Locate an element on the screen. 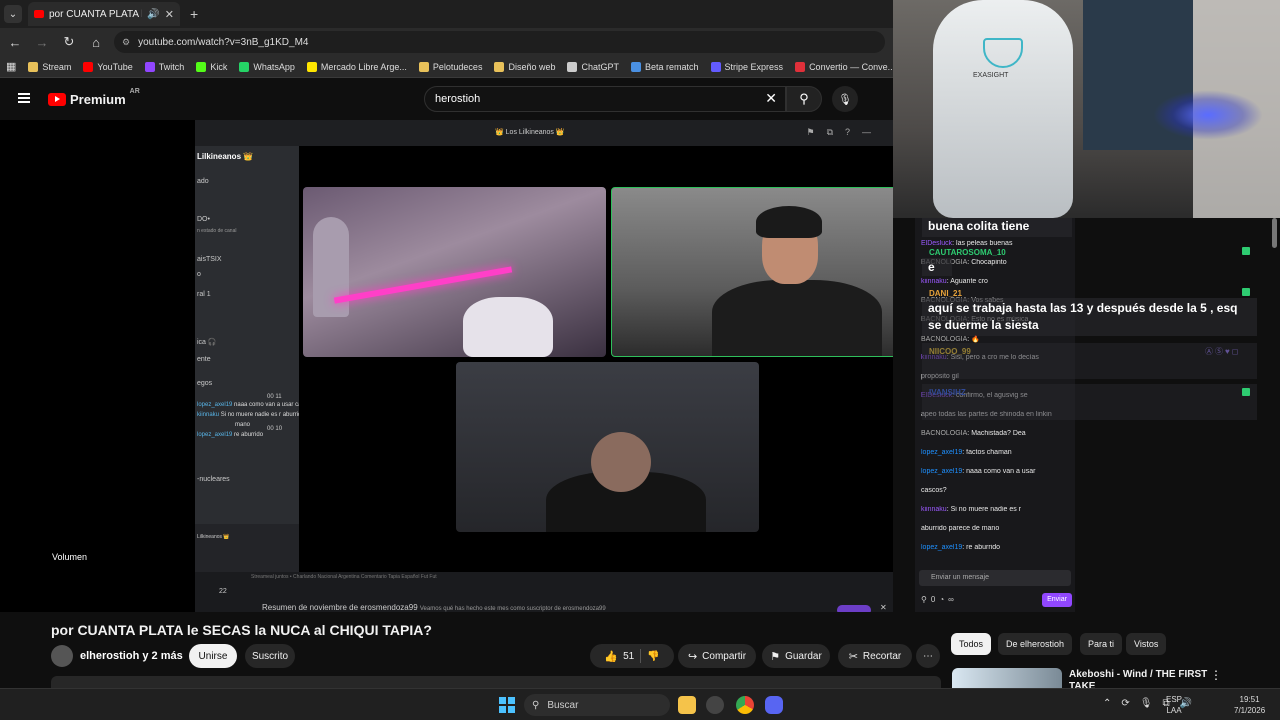  bookmark-label: Stripe Express is located at coordinates (754, 66).